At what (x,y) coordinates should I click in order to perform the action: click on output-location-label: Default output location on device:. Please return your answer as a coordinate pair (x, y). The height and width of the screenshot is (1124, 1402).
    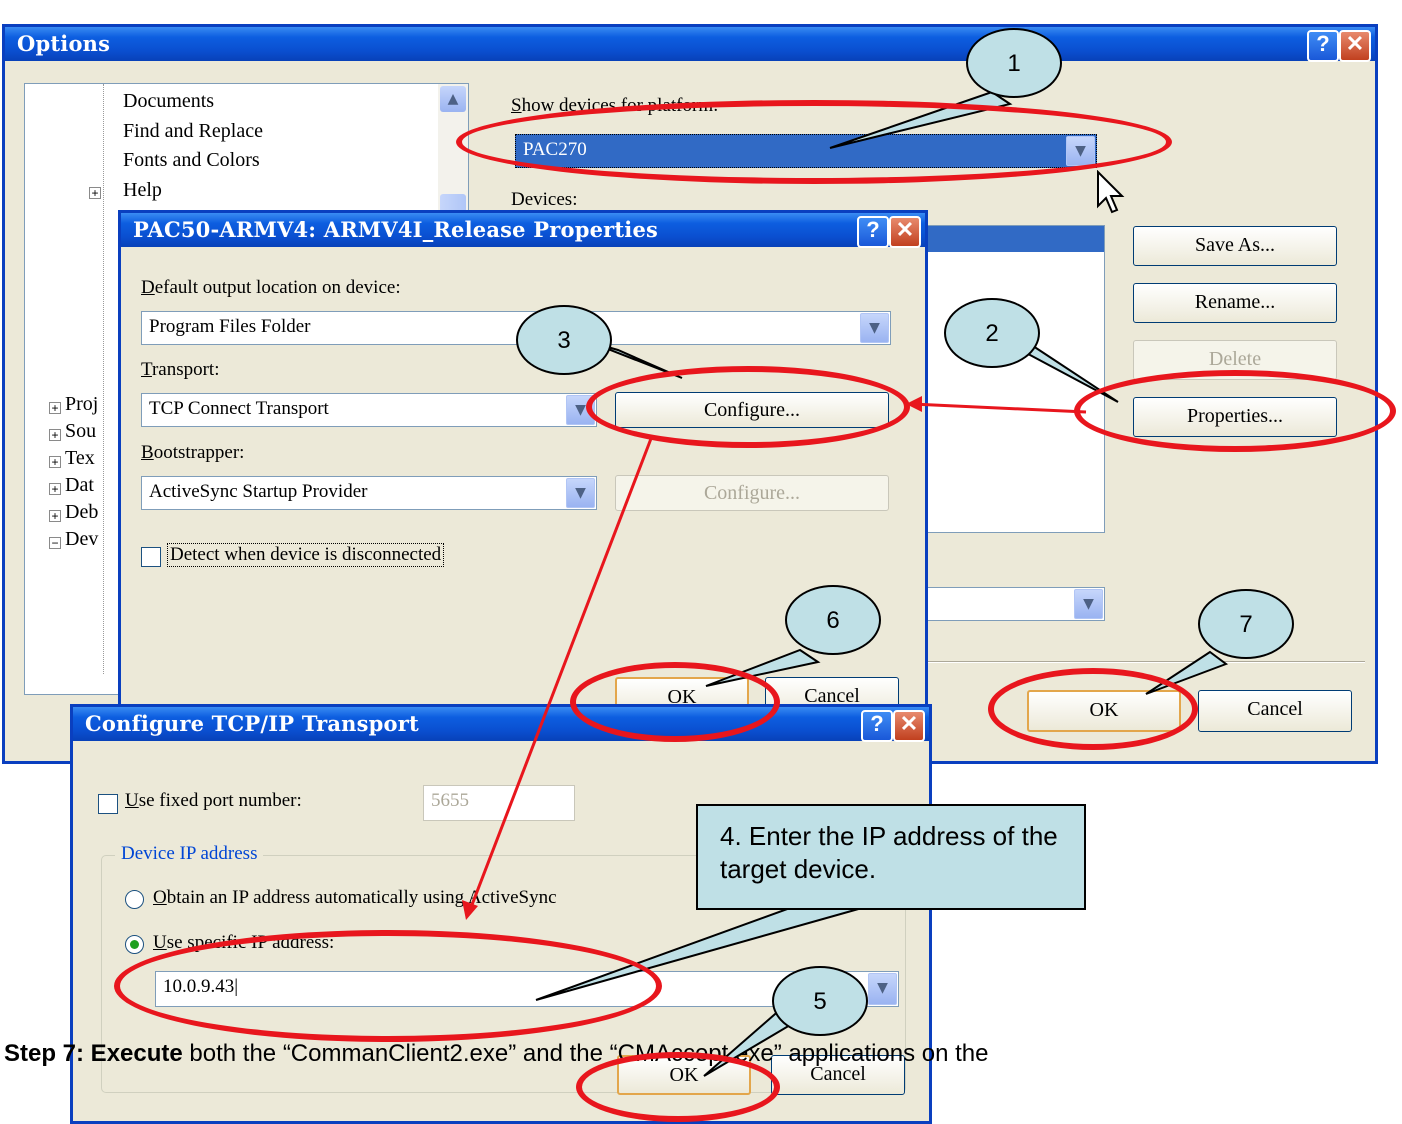
    Looking at the image, I should click on (271, 287).